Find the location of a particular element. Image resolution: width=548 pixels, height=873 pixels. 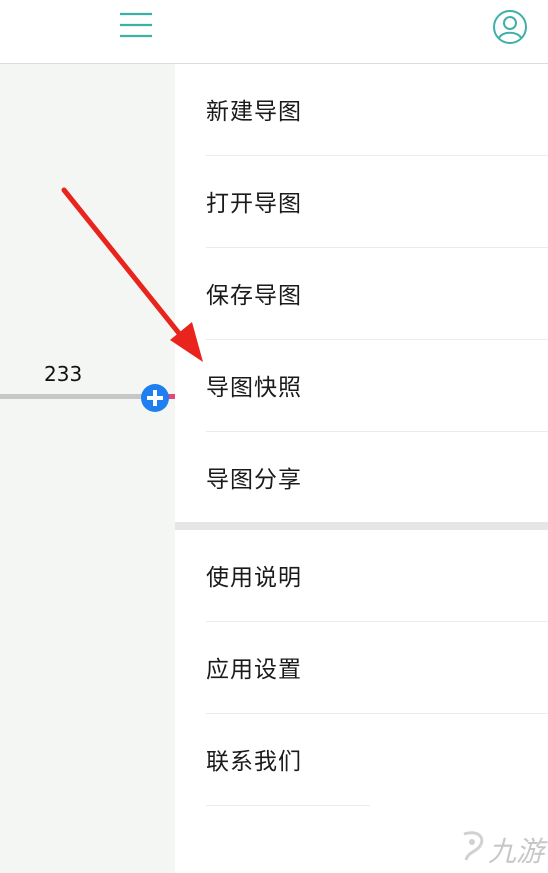

menu-item-share-map: 导图分享 is located at coordinates (361, 478).